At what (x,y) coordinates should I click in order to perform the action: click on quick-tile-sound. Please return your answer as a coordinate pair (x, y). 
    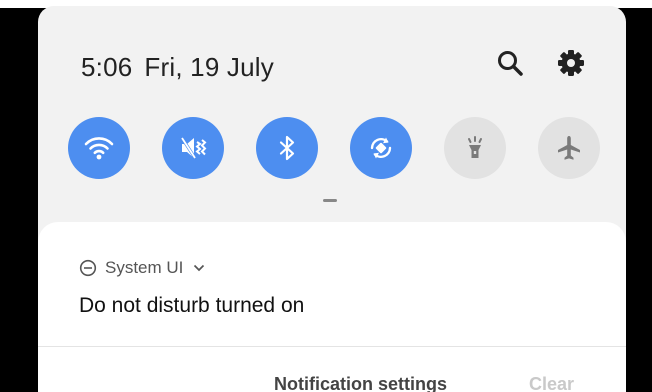
    Looking at the image, I should click on (193, 148).